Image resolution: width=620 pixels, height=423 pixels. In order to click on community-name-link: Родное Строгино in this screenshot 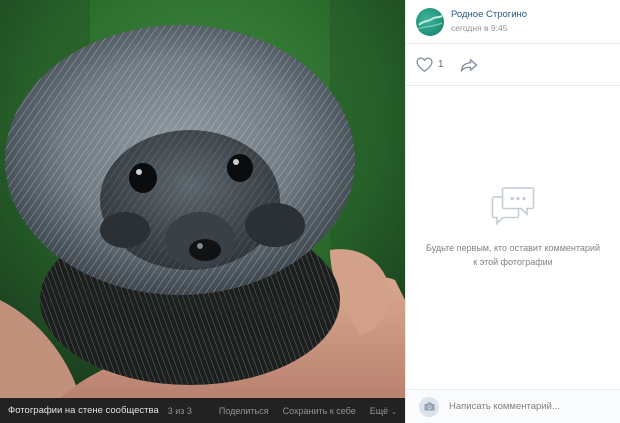, I will do `click(489, 15)`.